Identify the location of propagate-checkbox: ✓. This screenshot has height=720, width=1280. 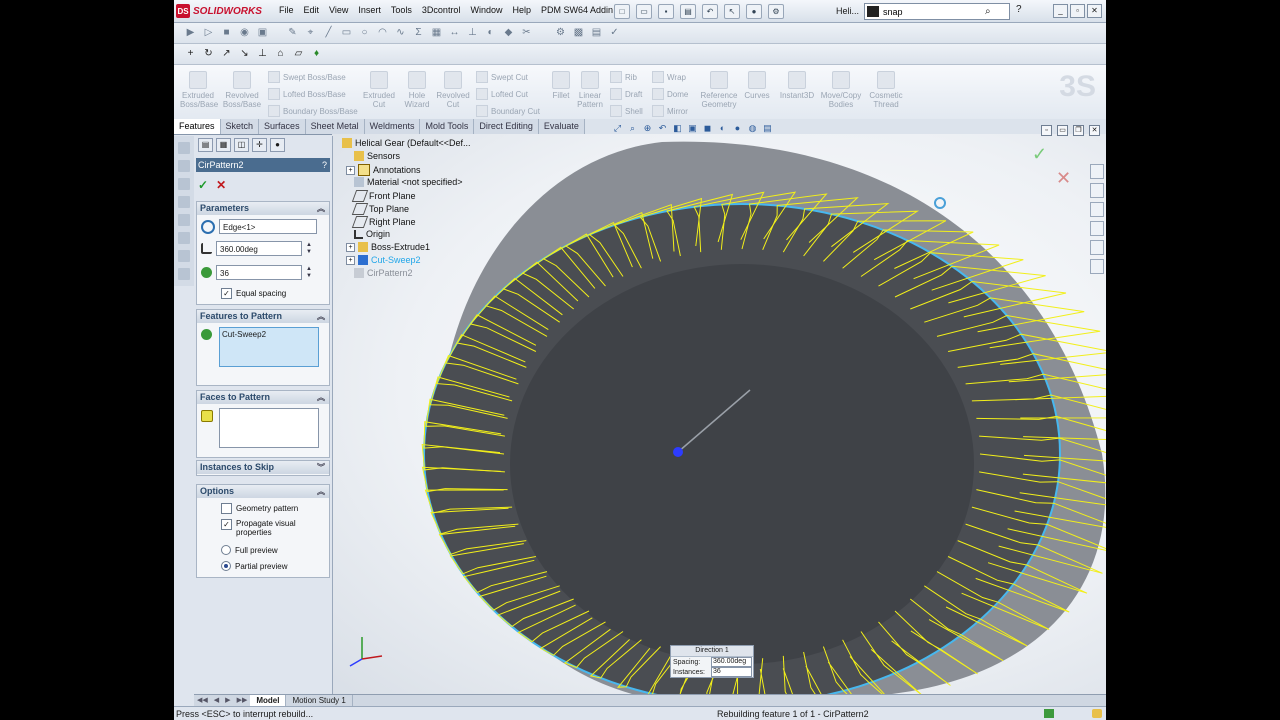
(226, 524).